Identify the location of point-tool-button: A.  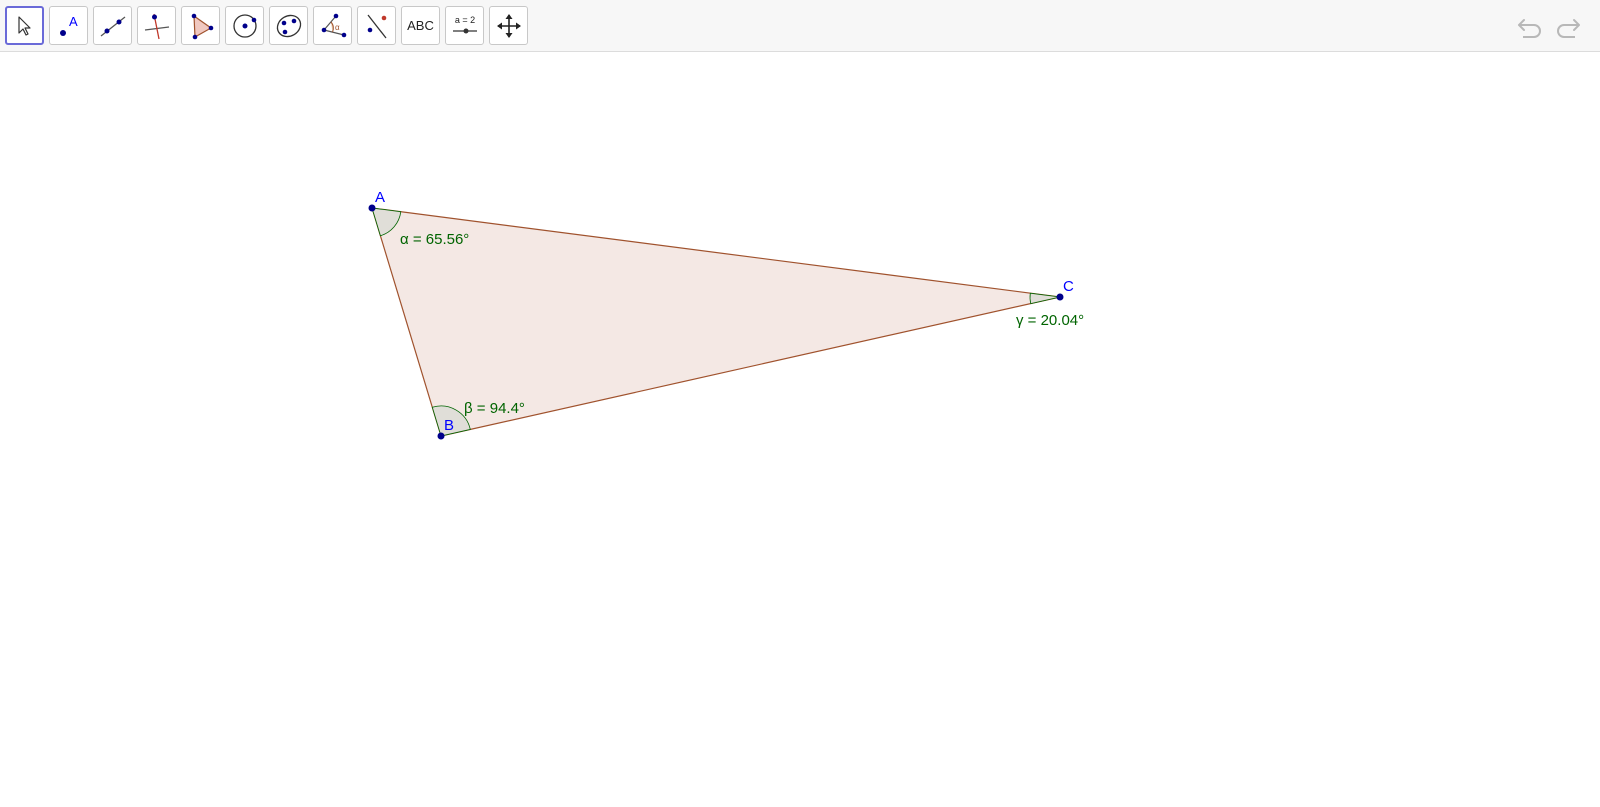
(68, 25).